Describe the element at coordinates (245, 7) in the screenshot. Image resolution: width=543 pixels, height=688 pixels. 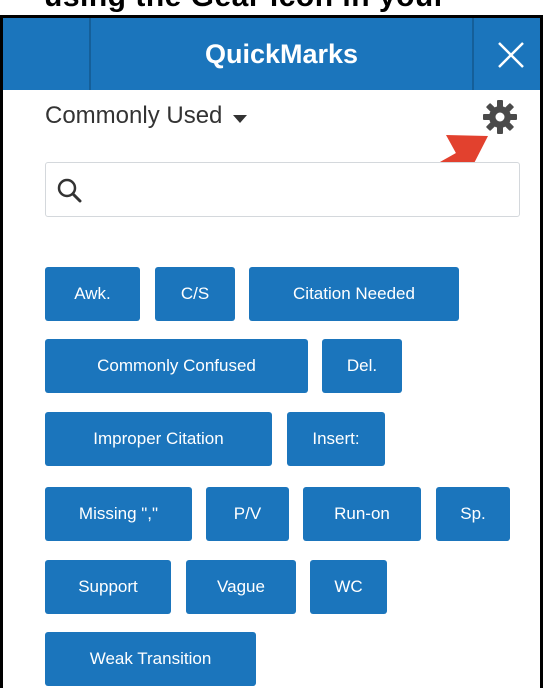
I see `caption-text: using the Gear icon in your` at that location.